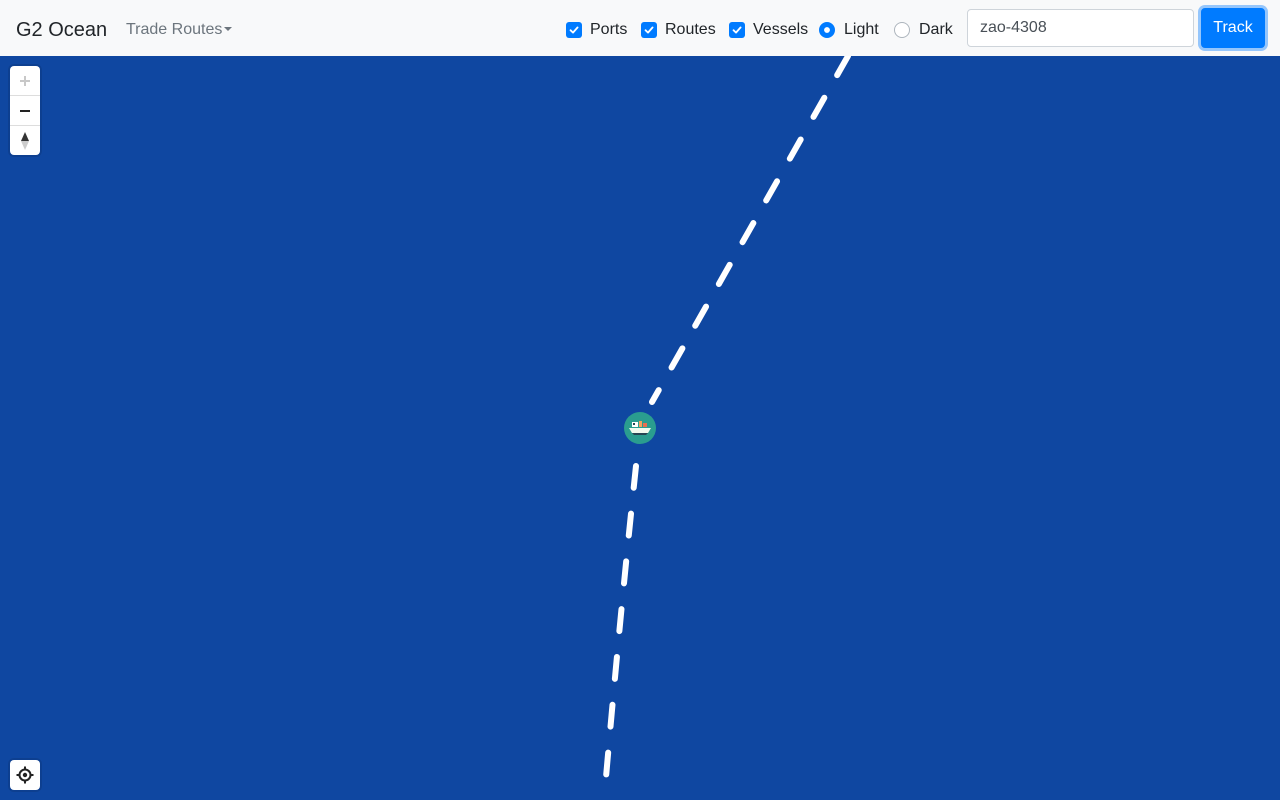 Image resolution: width=1280 pixels, height=800 pixels. I want to click on light-label: Light, so click(861, 29).